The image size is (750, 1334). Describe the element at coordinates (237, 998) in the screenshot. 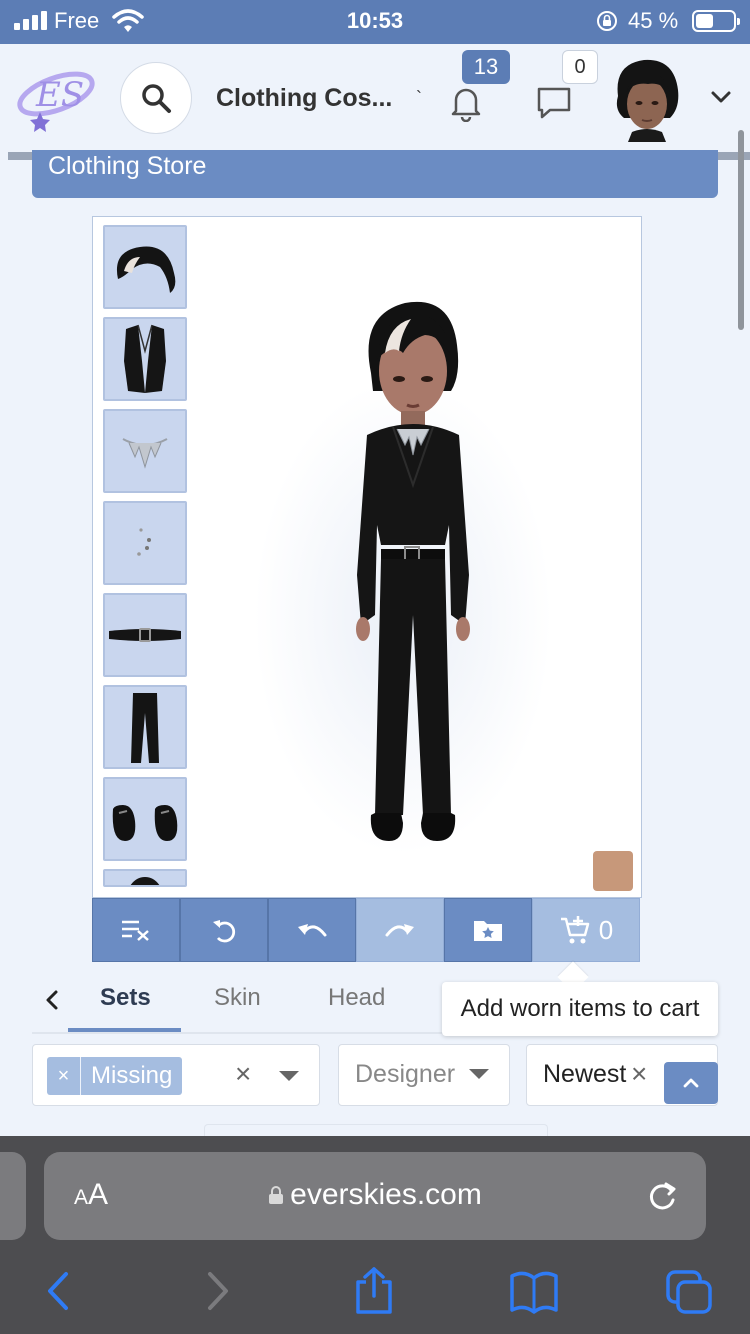

I see `tab-skin: Skin` at that location.